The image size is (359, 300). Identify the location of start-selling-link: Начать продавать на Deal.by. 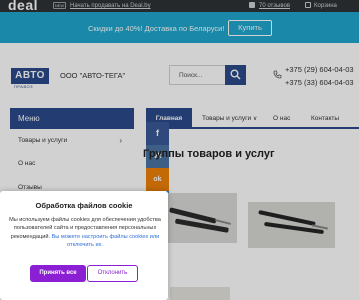
(110, 6).